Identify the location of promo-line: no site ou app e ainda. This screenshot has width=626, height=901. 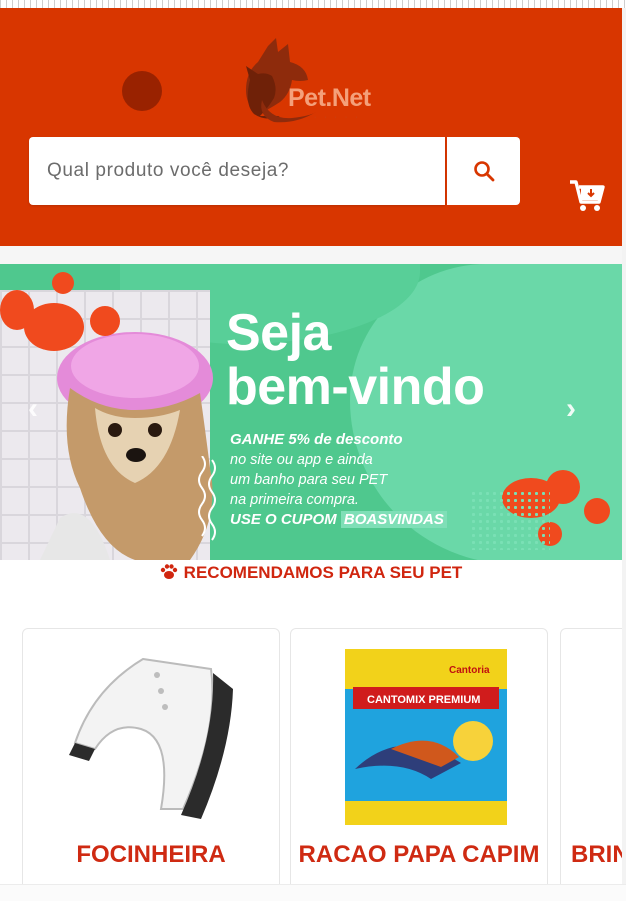
(301, 460).